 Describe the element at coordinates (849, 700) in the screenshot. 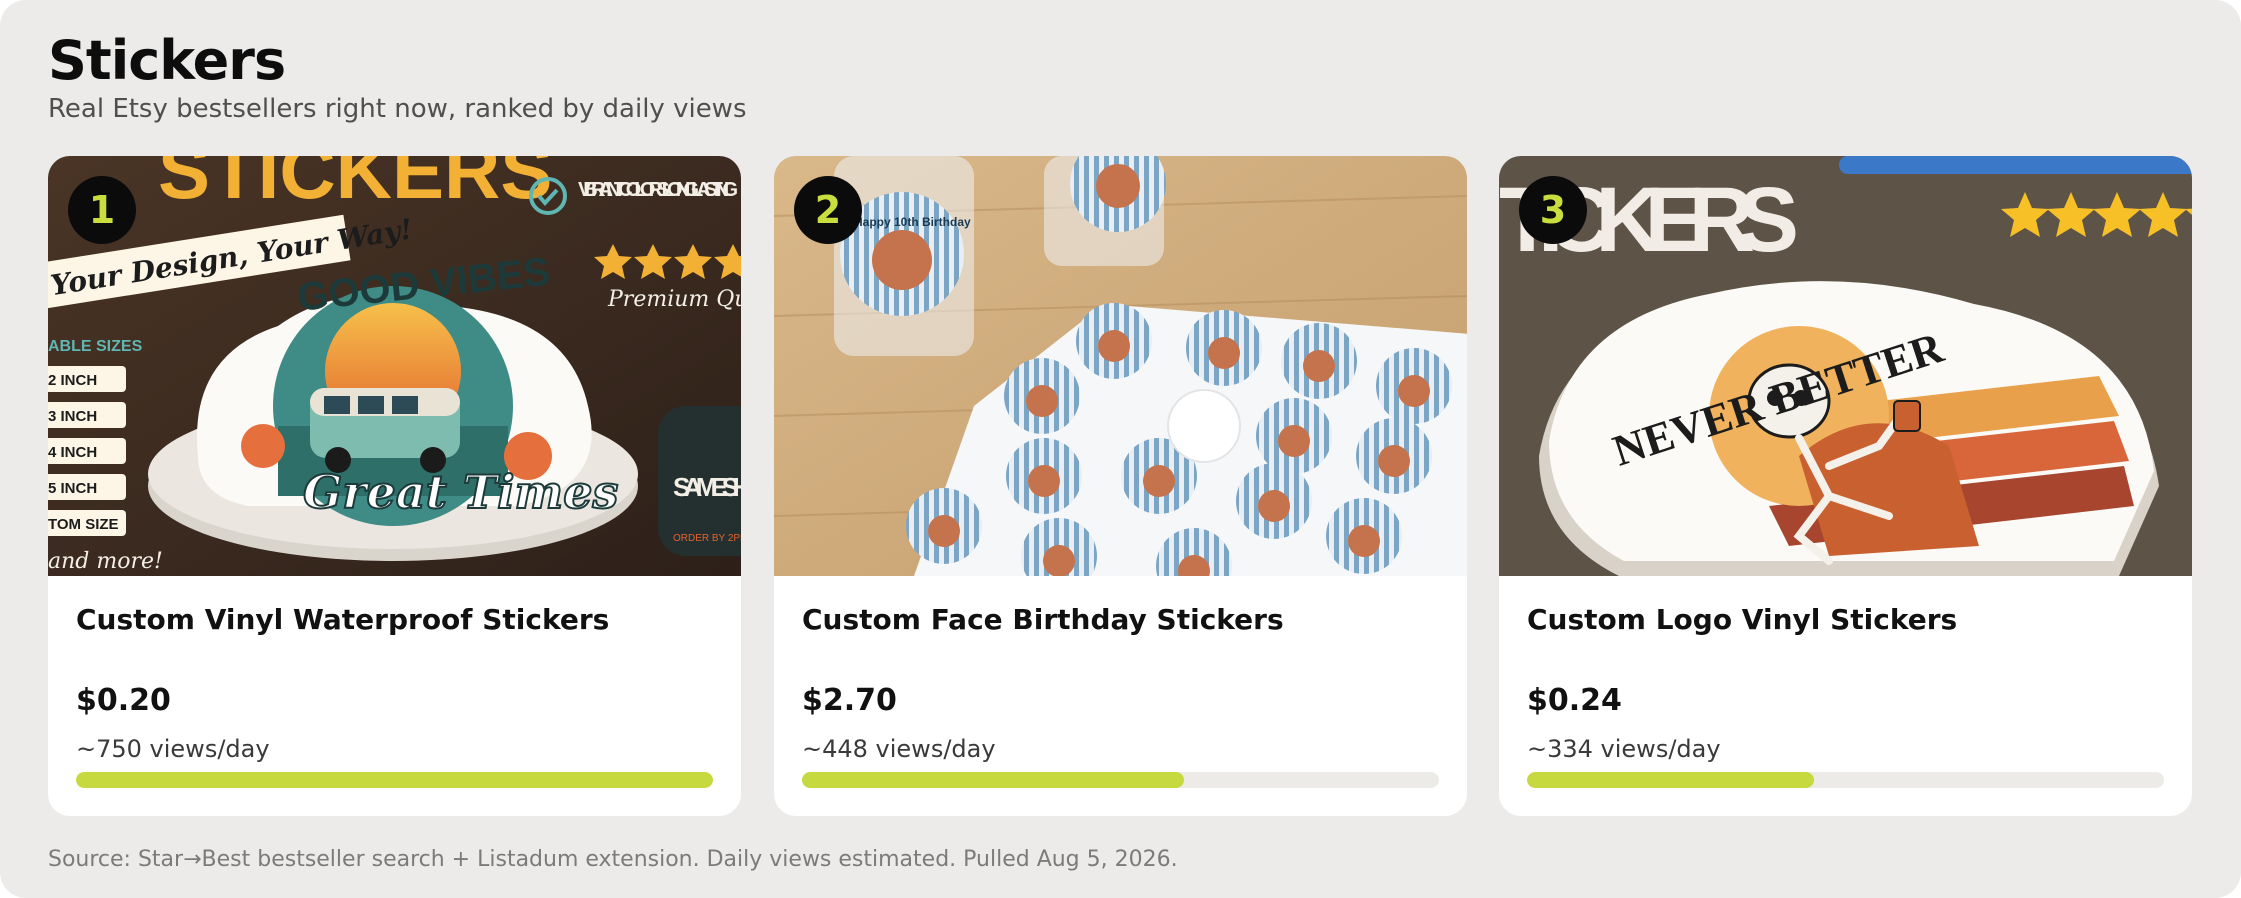

I see `product-price: $2.70` at that location.